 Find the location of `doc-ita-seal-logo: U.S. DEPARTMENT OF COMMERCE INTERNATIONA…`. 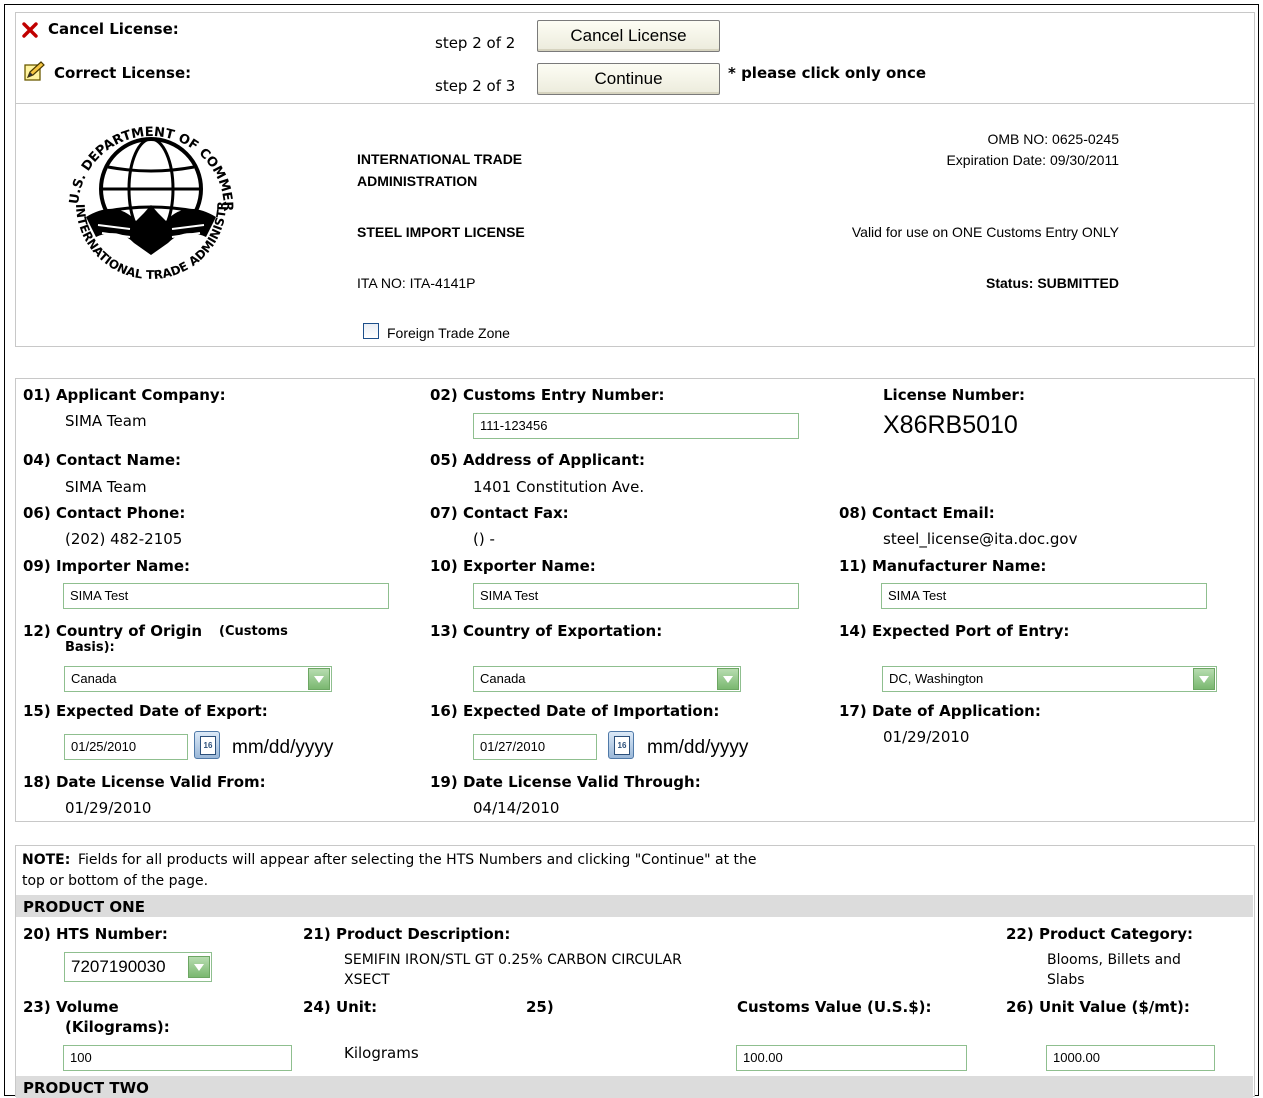

doc-ita-seal-logo: U.S. DEPARTMENT OF COMMERCE INTERNATIONA… is located at coordinates (145, 195).